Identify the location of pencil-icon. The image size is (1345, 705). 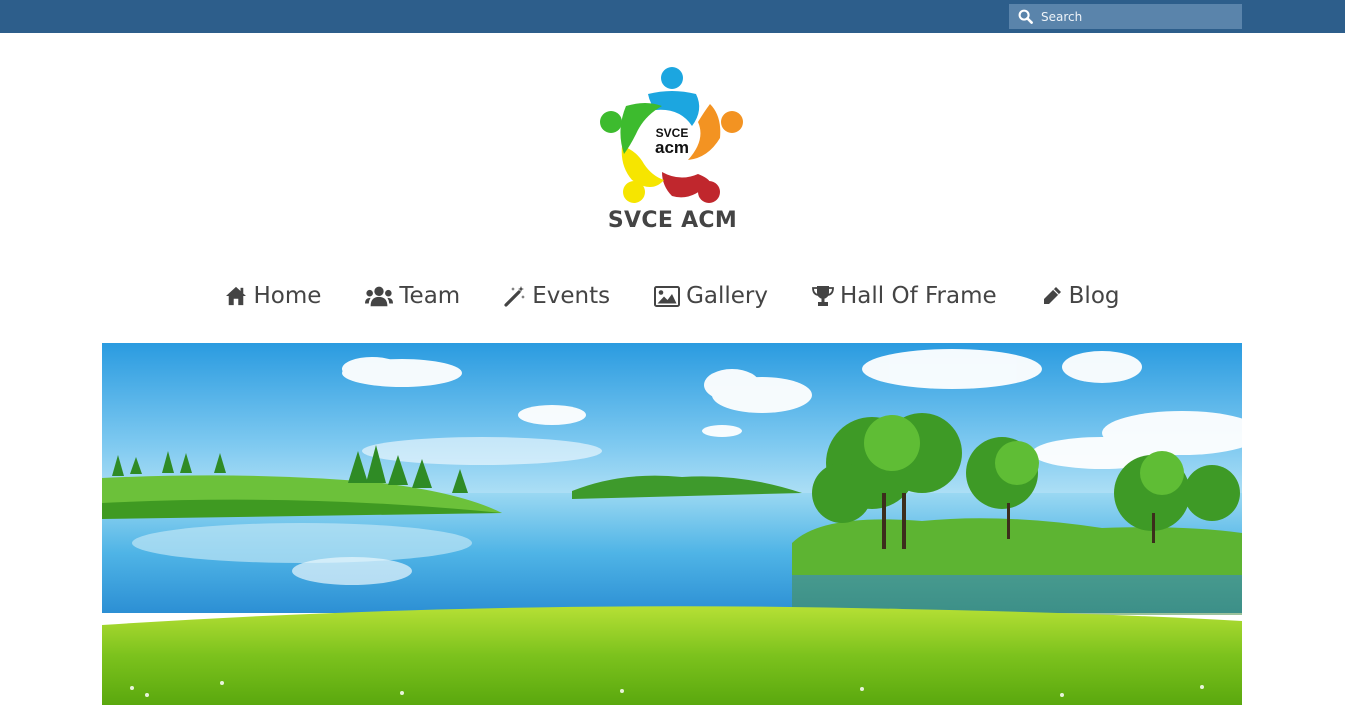
(1052, 295).